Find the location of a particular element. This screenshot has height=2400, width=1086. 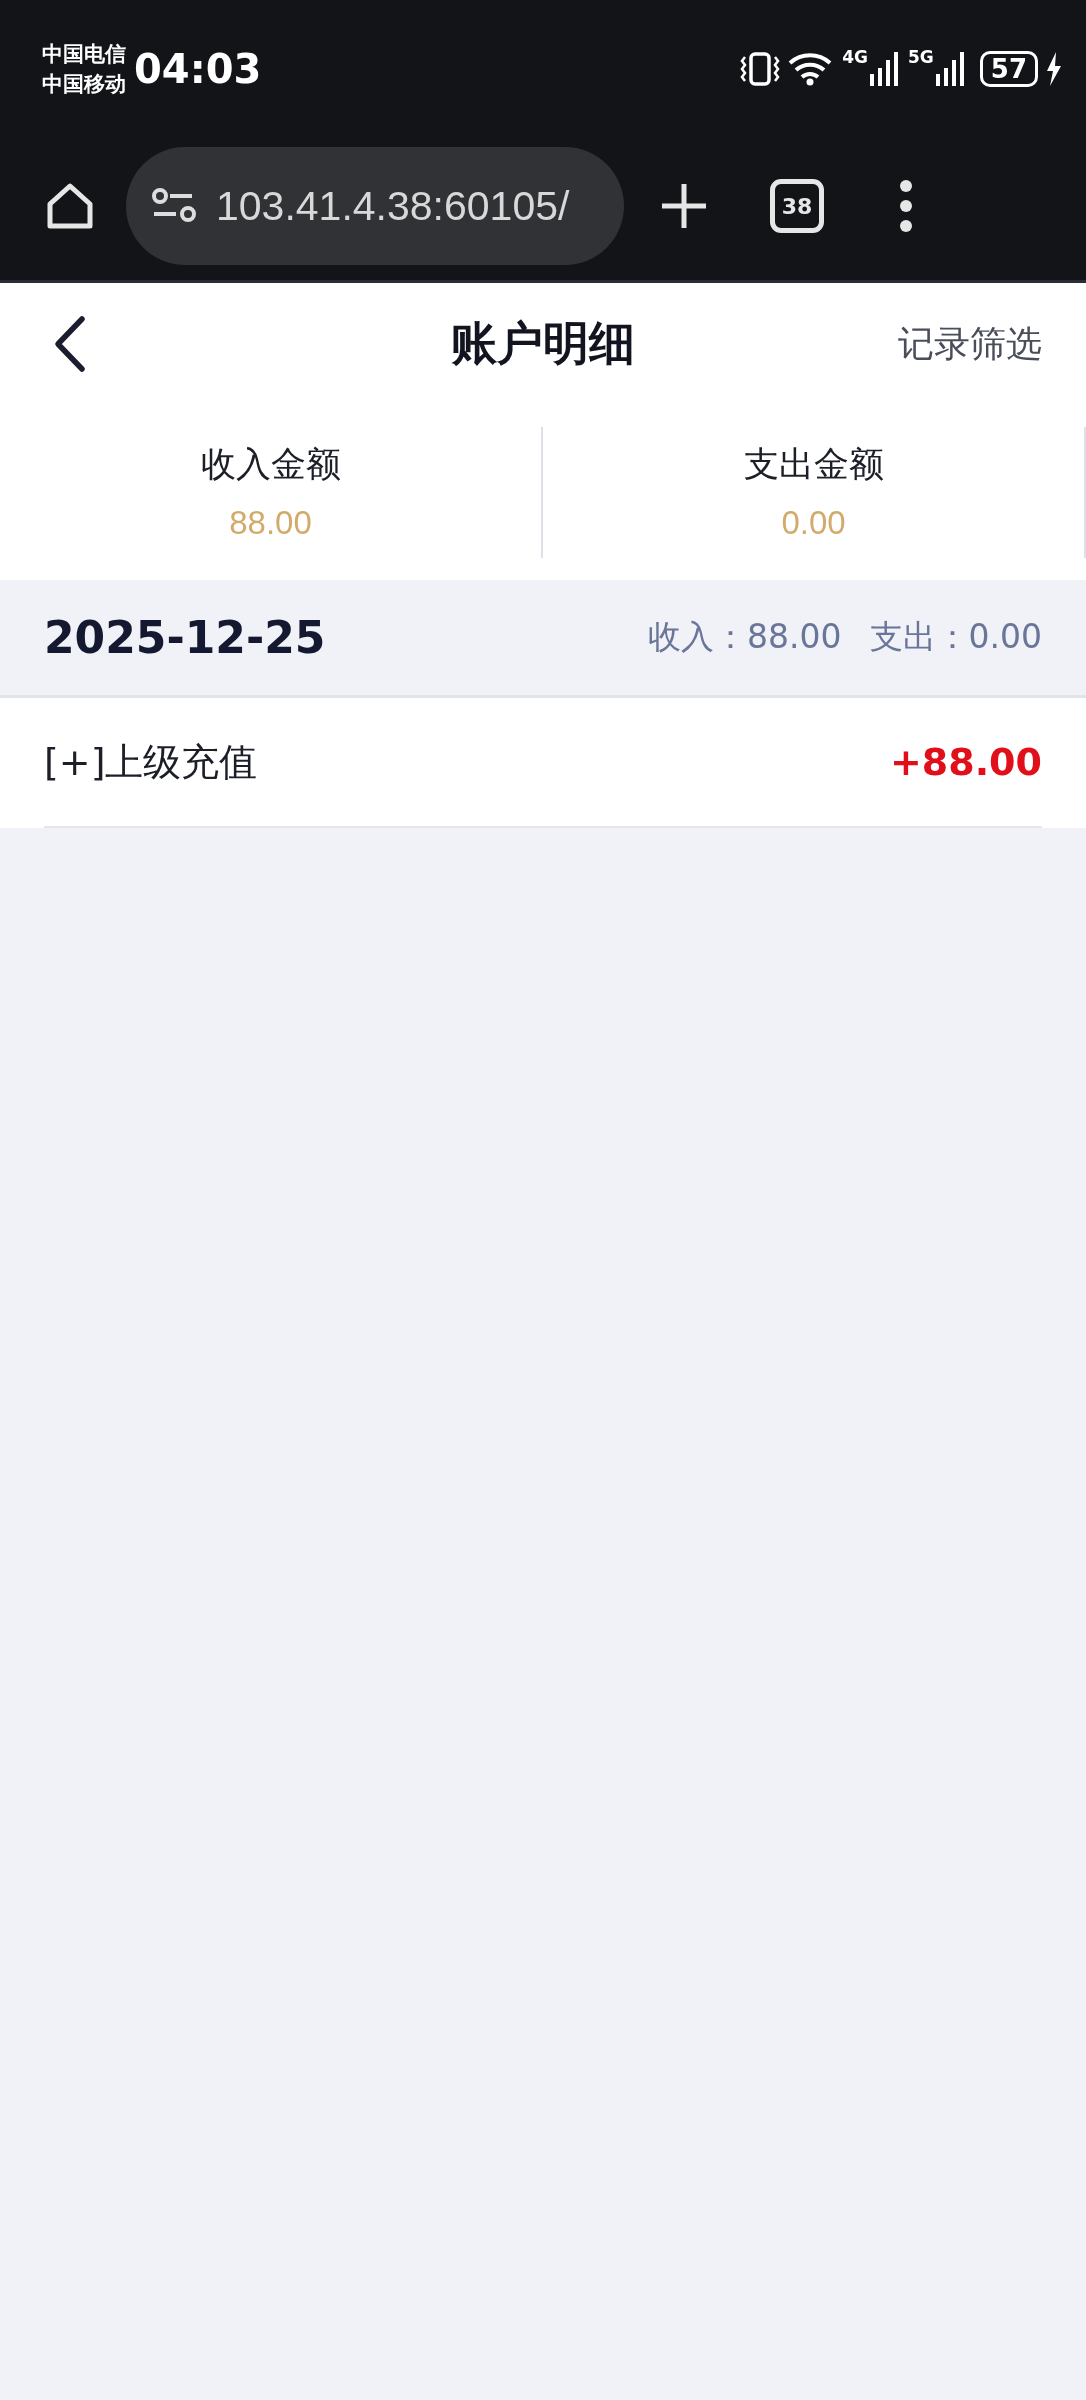

more-icon is located at coordinates (906, 206).